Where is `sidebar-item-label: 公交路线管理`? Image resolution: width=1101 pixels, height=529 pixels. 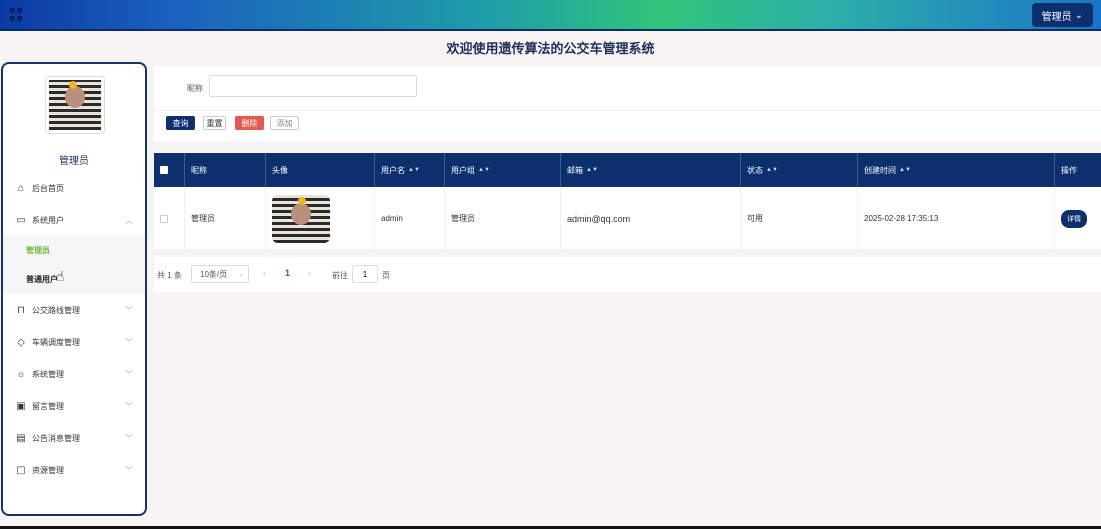 sidebar-item-label: 公交路线管理 is located at coordinates (56, 310).